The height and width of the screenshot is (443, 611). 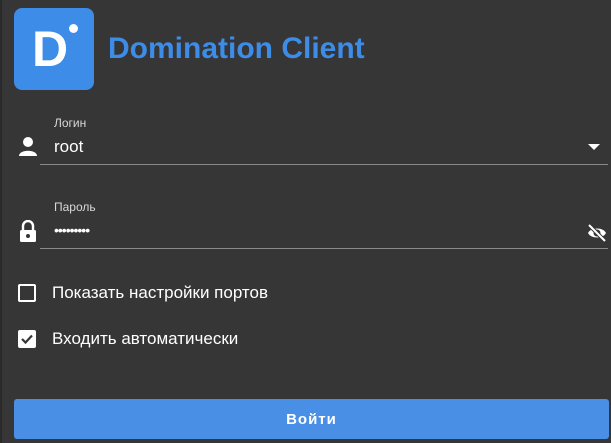 I want to click on app-title: Domination Client, so click(x=236, y=48).